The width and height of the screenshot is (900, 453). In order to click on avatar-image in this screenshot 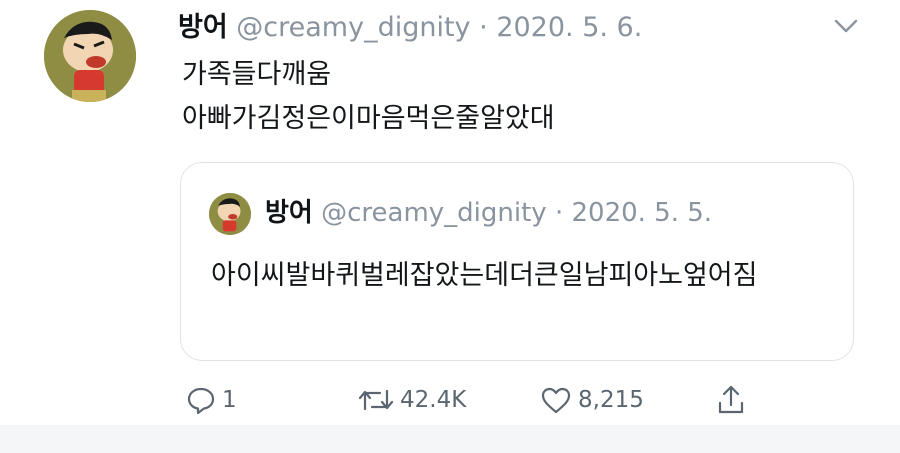, I will do `click(90, 56)`.